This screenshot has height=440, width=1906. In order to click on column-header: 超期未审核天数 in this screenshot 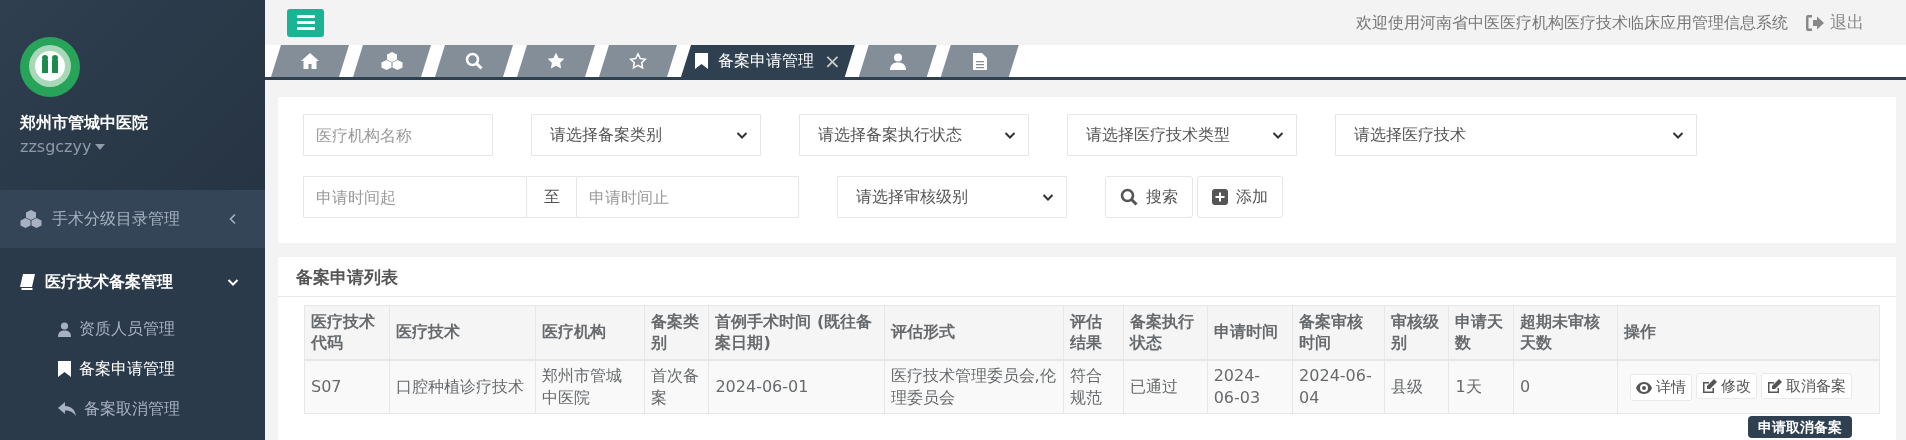, I will do `click(1565, 332)`.